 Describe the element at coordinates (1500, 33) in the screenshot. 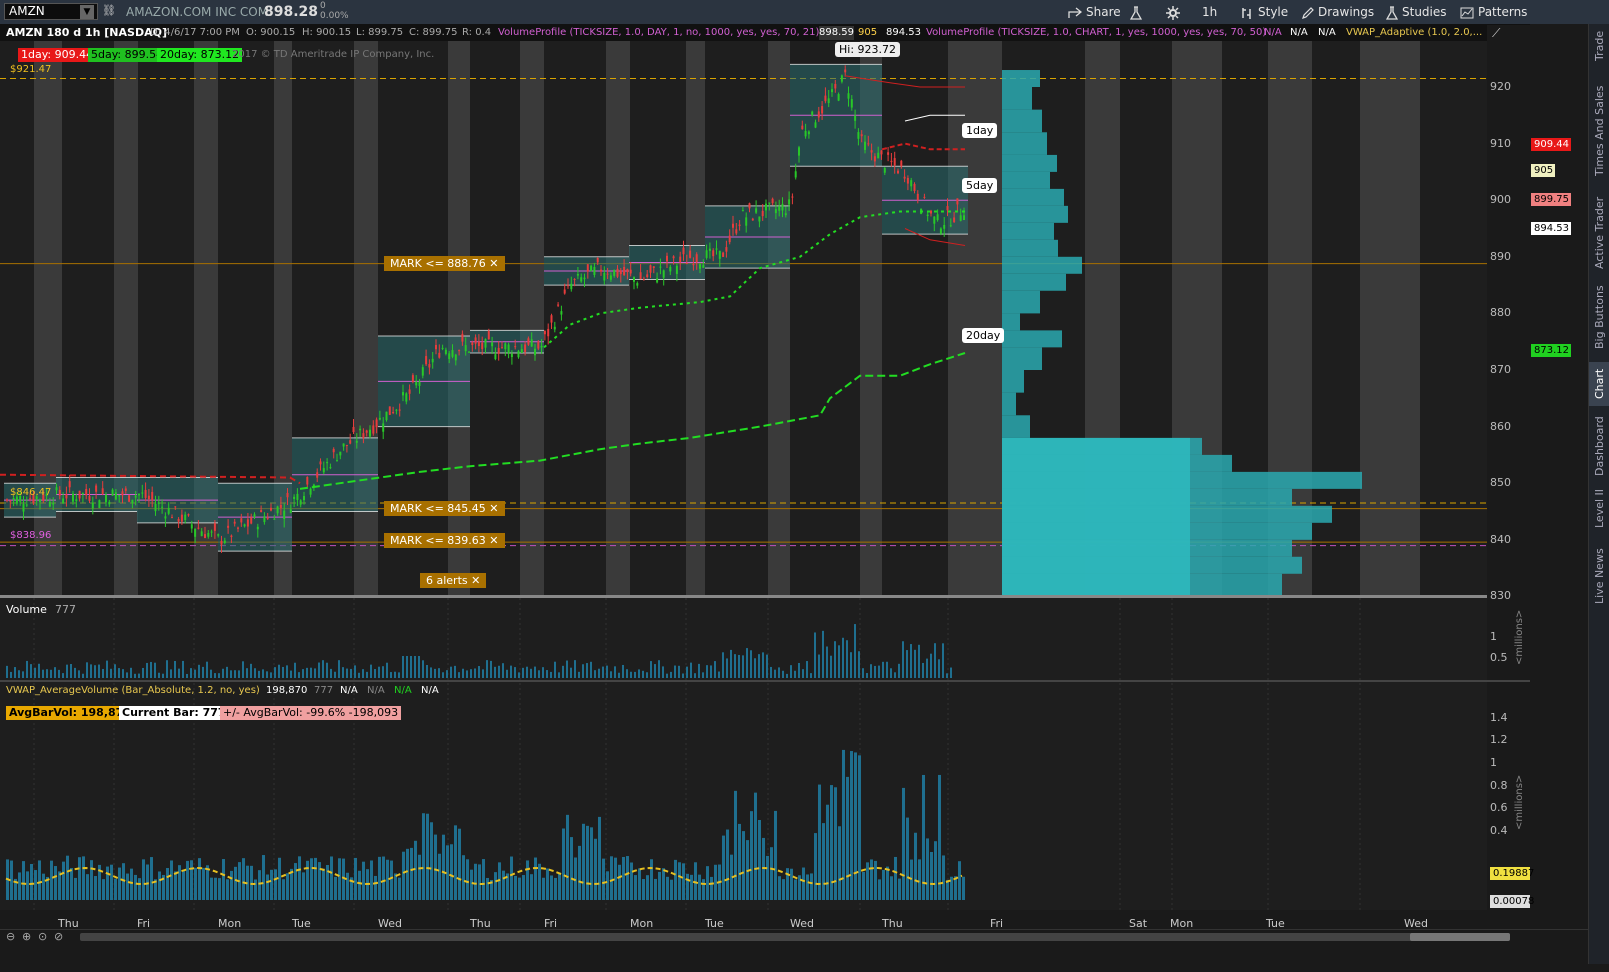

I see `crosshair-tool-icon: ⟋` at that location.